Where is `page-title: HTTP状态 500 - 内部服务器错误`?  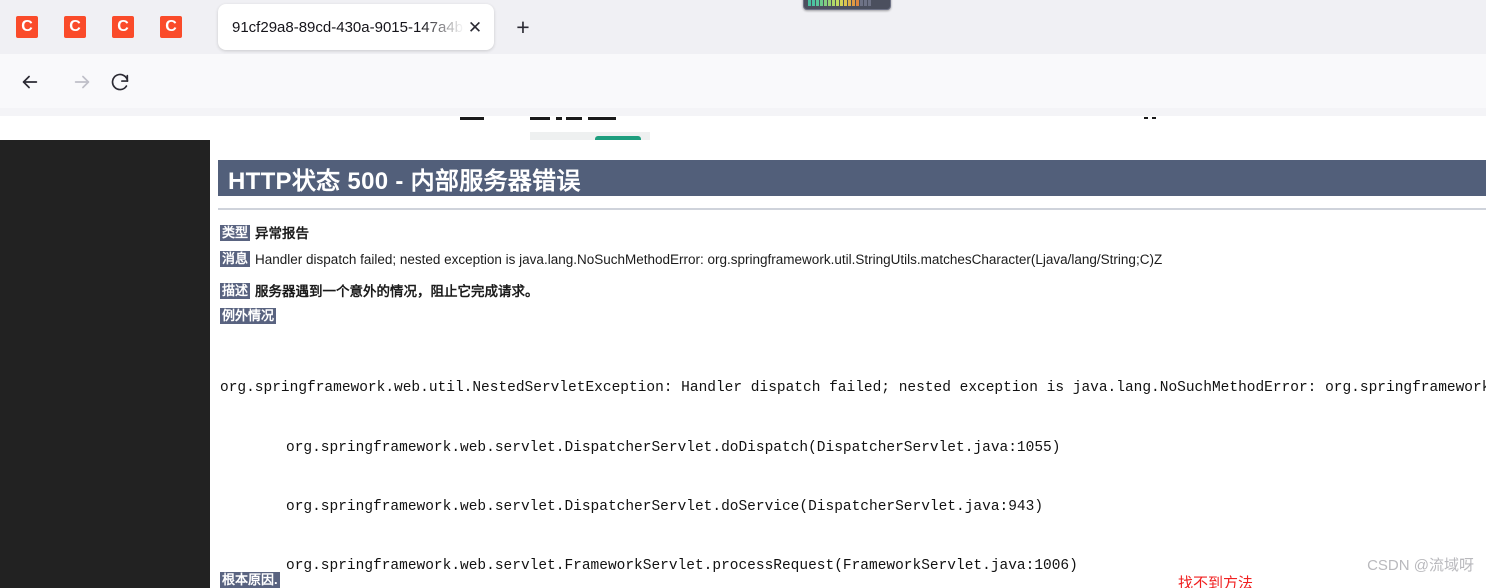
page-title: HTTP状态 500 - 内部服务器错误 is located at coordinates (404, 181).